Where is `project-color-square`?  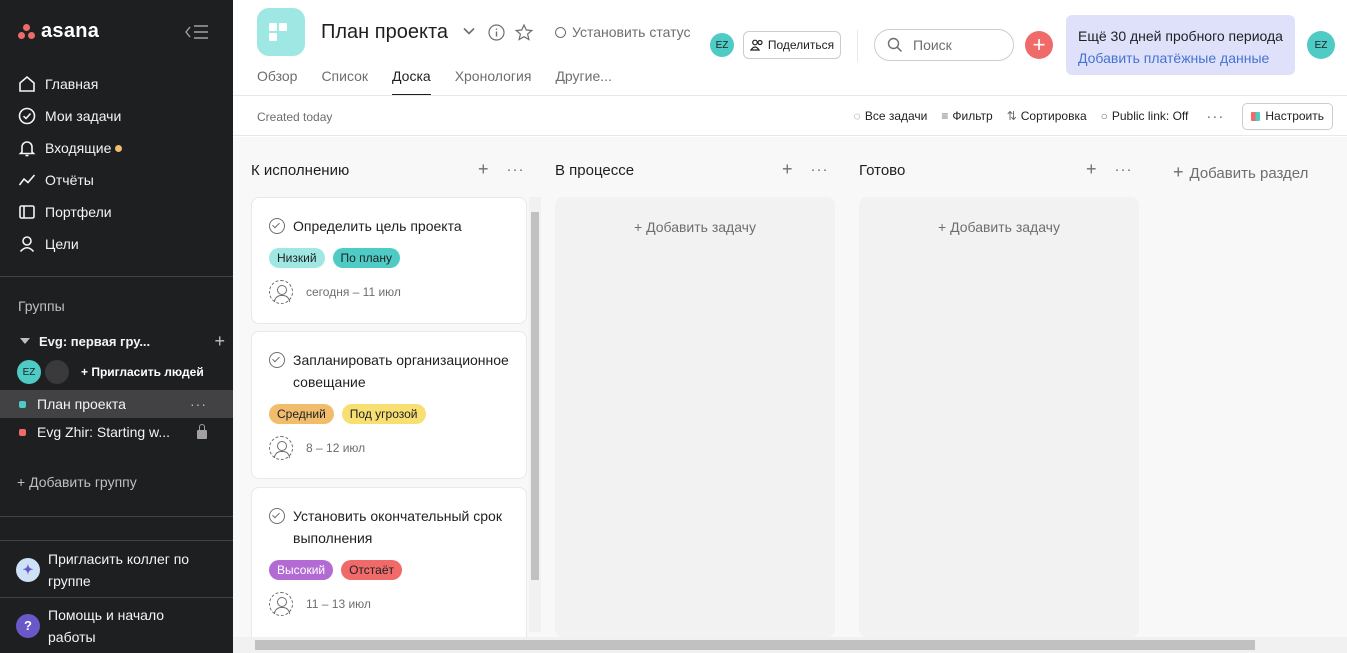 project-color-square is located at coordinates (22, 432).